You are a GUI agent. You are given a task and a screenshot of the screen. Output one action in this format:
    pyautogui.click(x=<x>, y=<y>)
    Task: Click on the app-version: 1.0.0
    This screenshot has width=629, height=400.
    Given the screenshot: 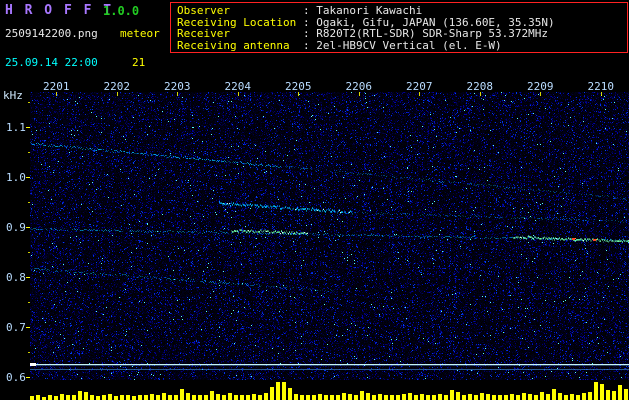 What is the action you would take?
    pyautogui.click(x=121, y=11)
    